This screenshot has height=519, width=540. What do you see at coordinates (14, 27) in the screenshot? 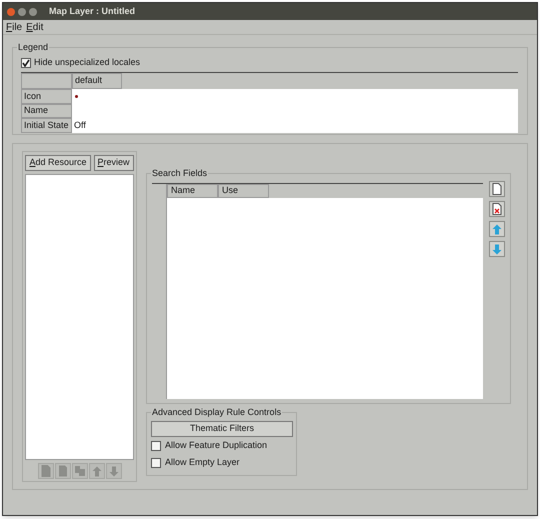
I see `menu-item: File` at bounding box center [14, 27].